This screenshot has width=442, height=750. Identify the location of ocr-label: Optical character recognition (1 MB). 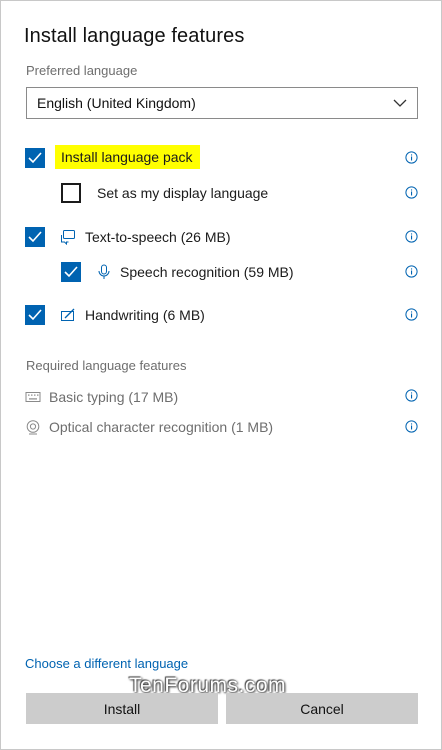
(161, 427).